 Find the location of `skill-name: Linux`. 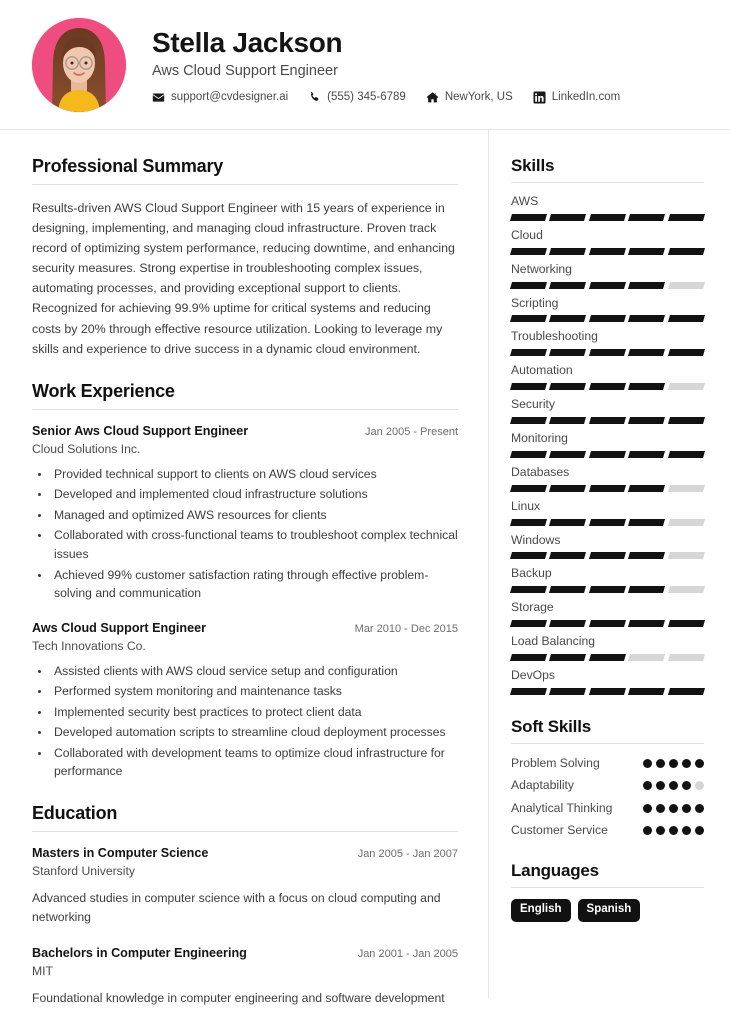

skill-name: Linux is located at coordinates (526, 505).